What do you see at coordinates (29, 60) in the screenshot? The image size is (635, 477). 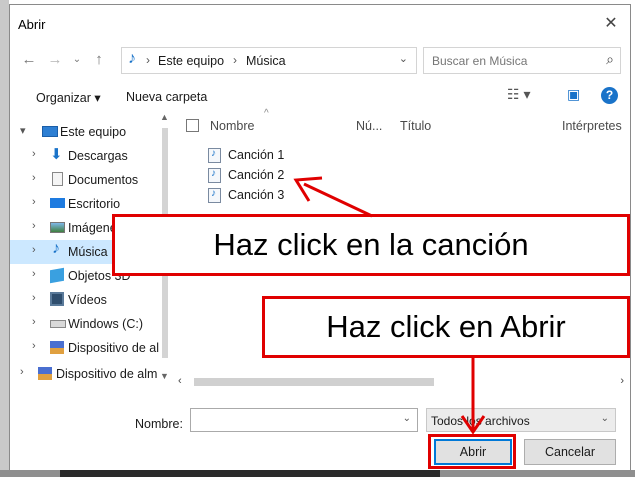 I see `back-arrow-icon: ←` at bounding box center [29, 60].